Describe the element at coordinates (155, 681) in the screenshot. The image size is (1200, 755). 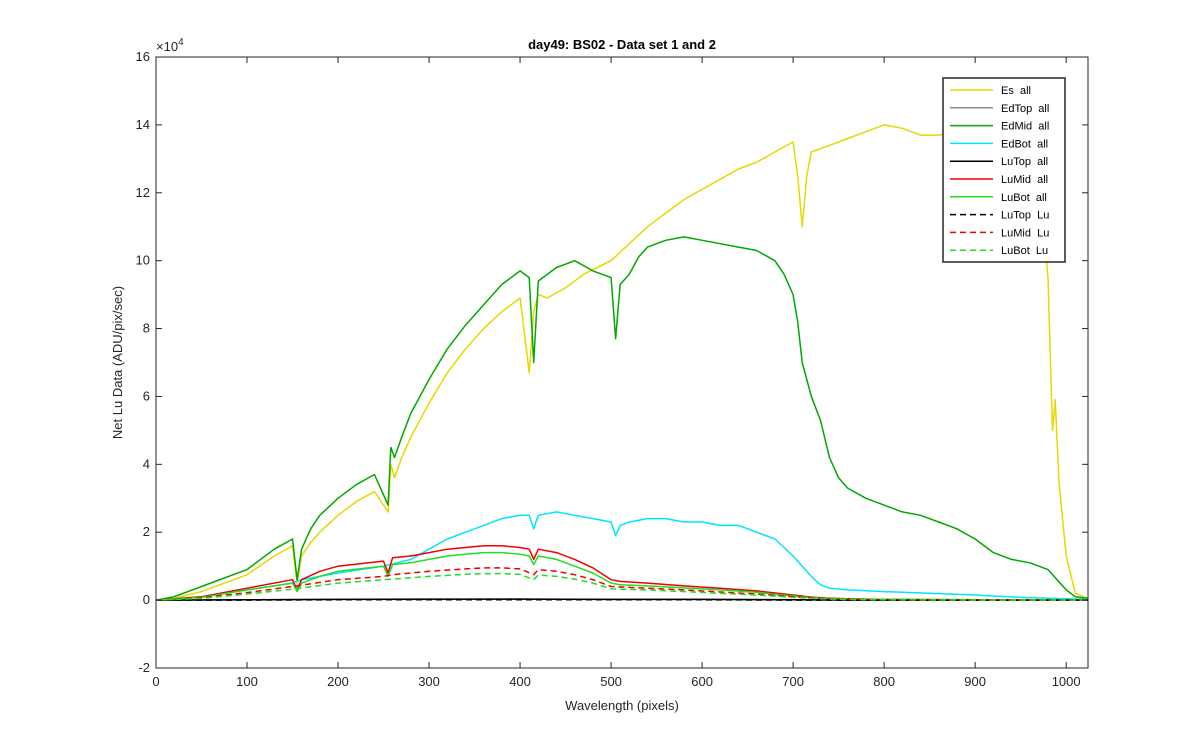
I see `x-tick-label: 0` at that location.